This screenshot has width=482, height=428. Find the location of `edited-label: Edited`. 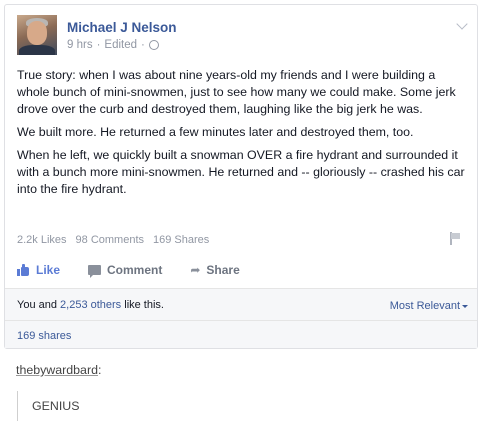

edited-label: Edited is located at coordinates (120, 45).